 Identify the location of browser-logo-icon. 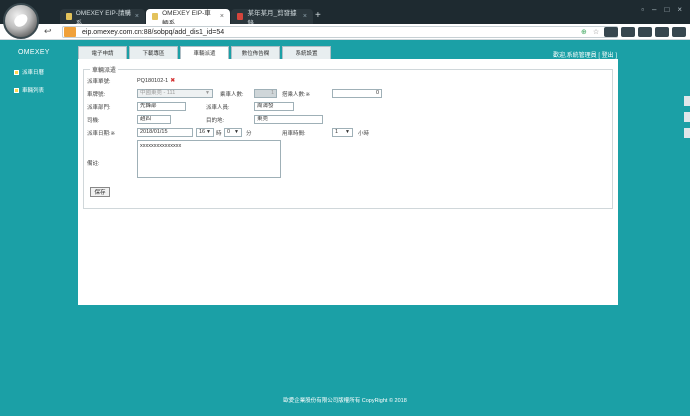
(21, 21).